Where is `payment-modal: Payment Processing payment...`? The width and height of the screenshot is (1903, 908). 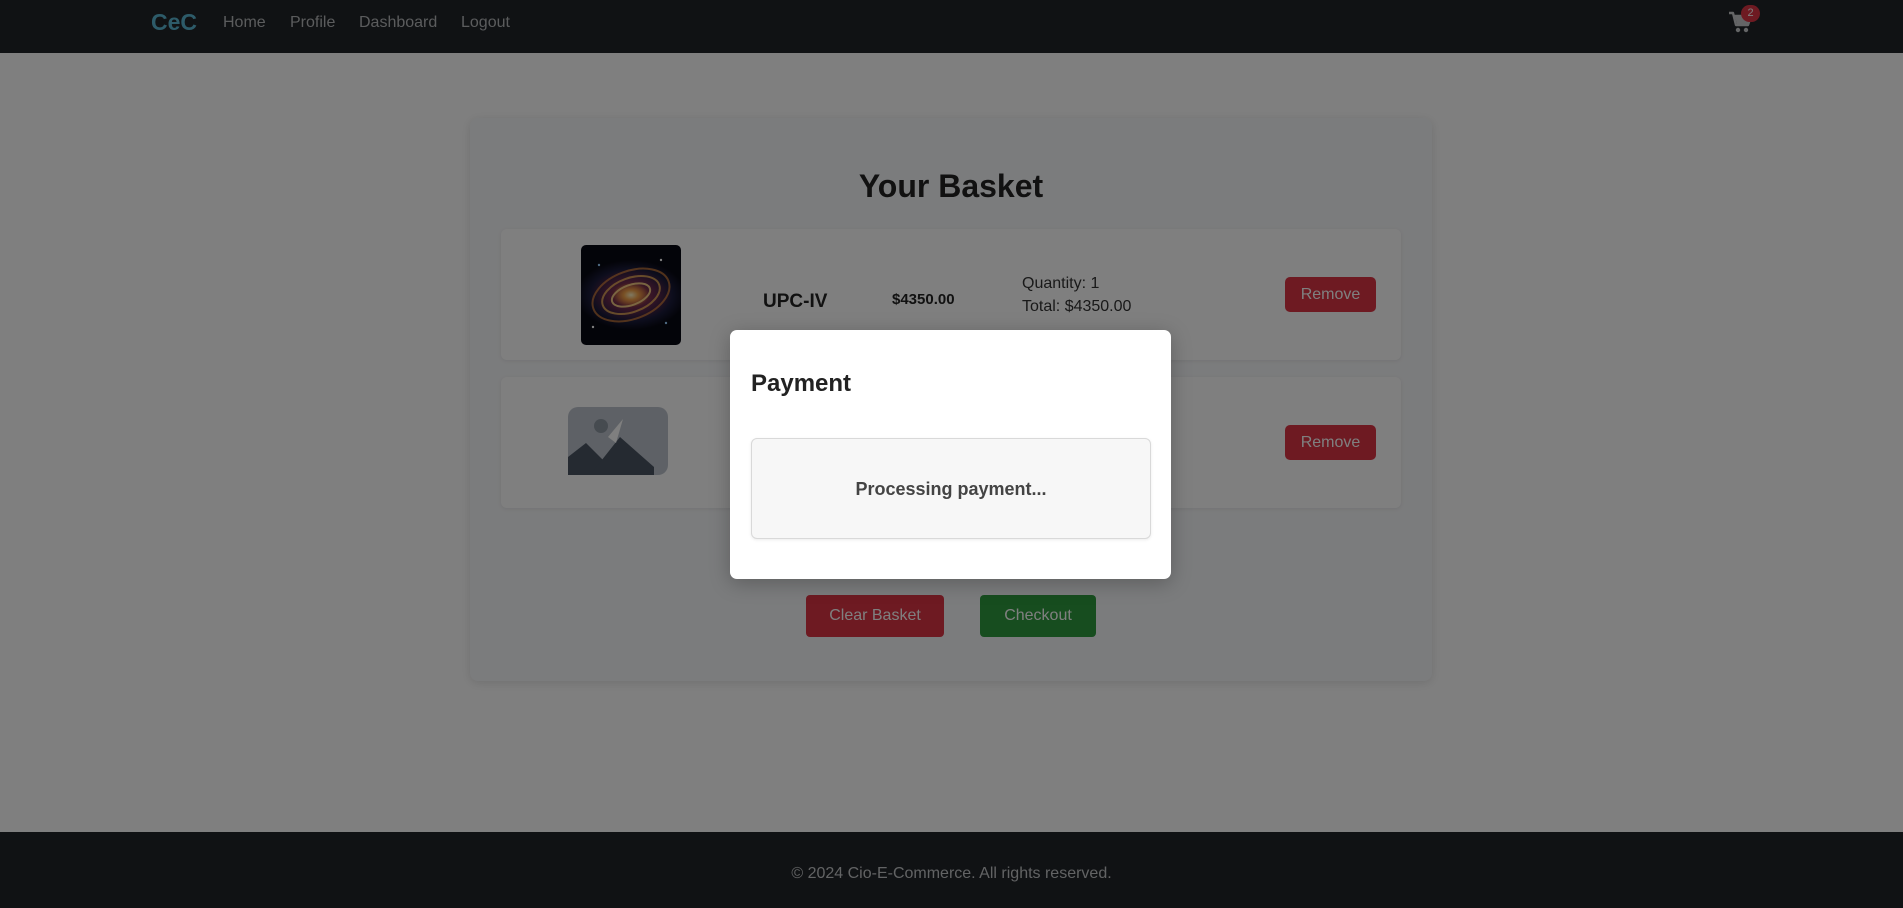 payment-modal: Payment Processing payment... is located at coordinates (950, 454).